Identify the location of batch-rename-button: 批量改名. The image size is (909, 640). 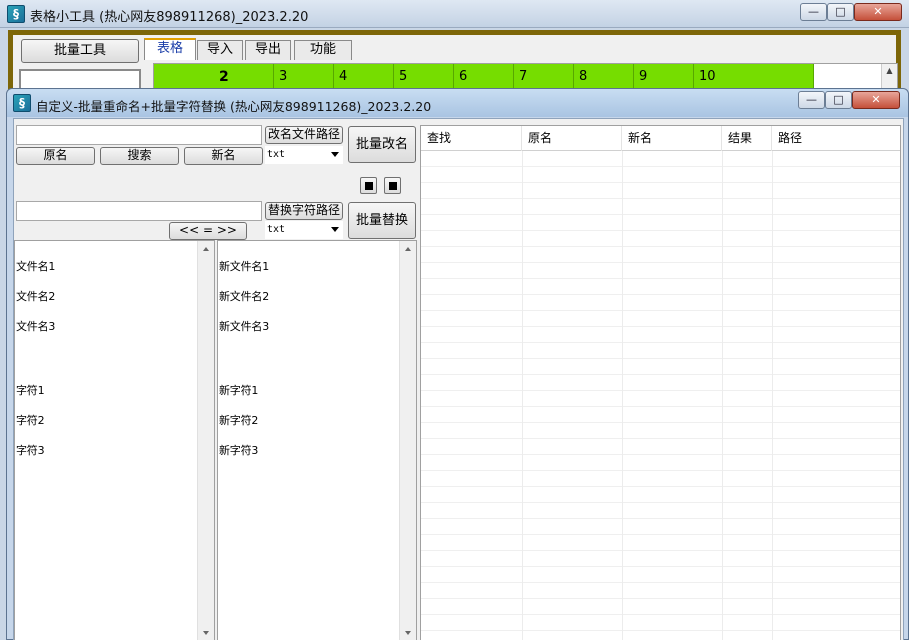
(382, 144).